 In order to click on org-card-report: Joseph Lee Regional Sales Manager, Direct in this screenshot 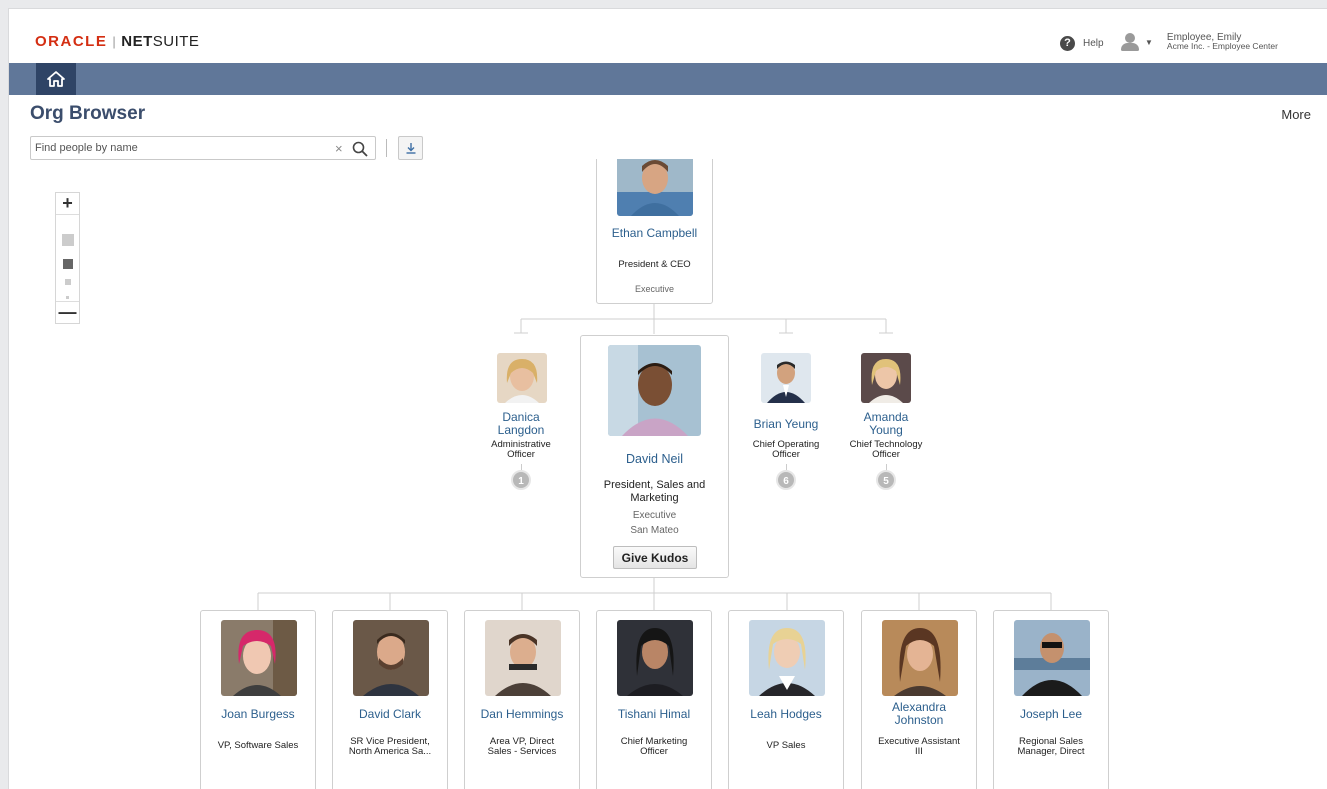, I will do `click(1051, 699)`.